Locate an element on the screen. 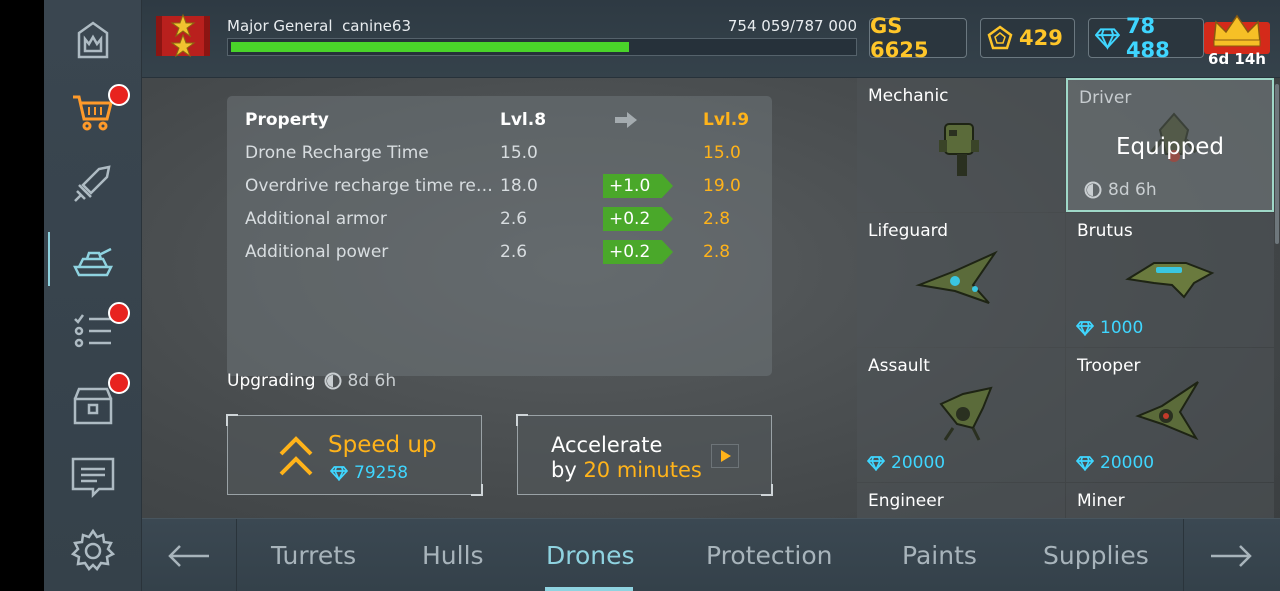 This screenshot has width=1280, height=591. gear-score-value: GS 6625 is located at coordinates (899, 38).